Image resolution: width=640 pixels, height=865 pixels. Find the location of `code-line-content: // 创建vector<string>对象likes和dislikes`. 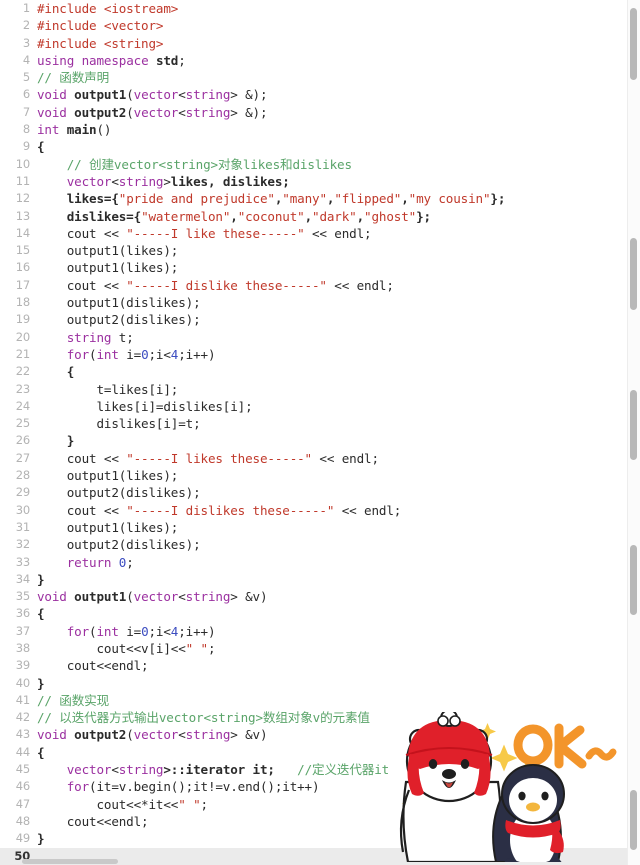

code-line-content: // 创建vector<string>对象likes和dislikes is located at coordinates (332, 164).